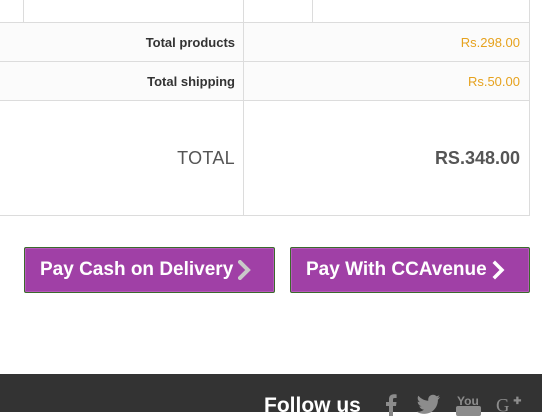  I want to click on pay-cash-on-delivery-button: Pay Cash on Delivery, so click(149, 270).